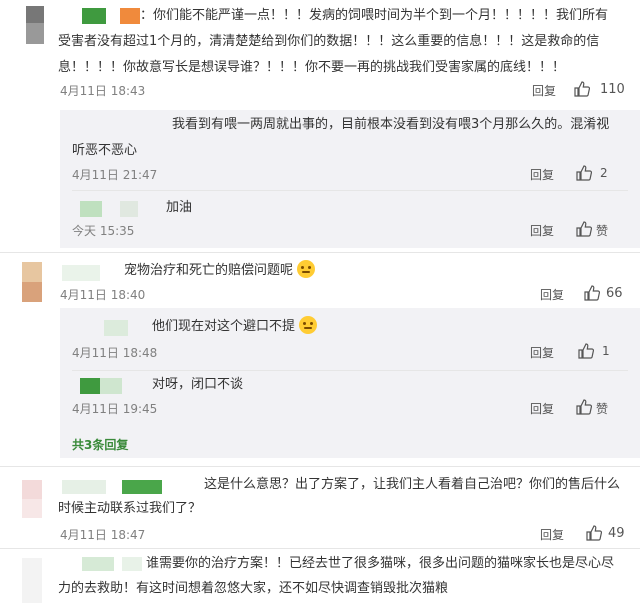  Describe the element at coordinates (115, 175) in the screenshot. I see `timestamp: 4月11日 21:47` at that location.